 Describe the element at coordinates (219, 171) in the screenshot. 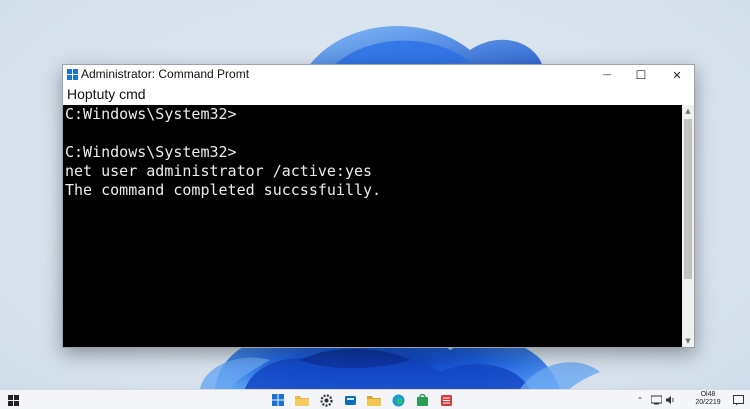

I see `console-line: net user administrator /active:yes` at that location.